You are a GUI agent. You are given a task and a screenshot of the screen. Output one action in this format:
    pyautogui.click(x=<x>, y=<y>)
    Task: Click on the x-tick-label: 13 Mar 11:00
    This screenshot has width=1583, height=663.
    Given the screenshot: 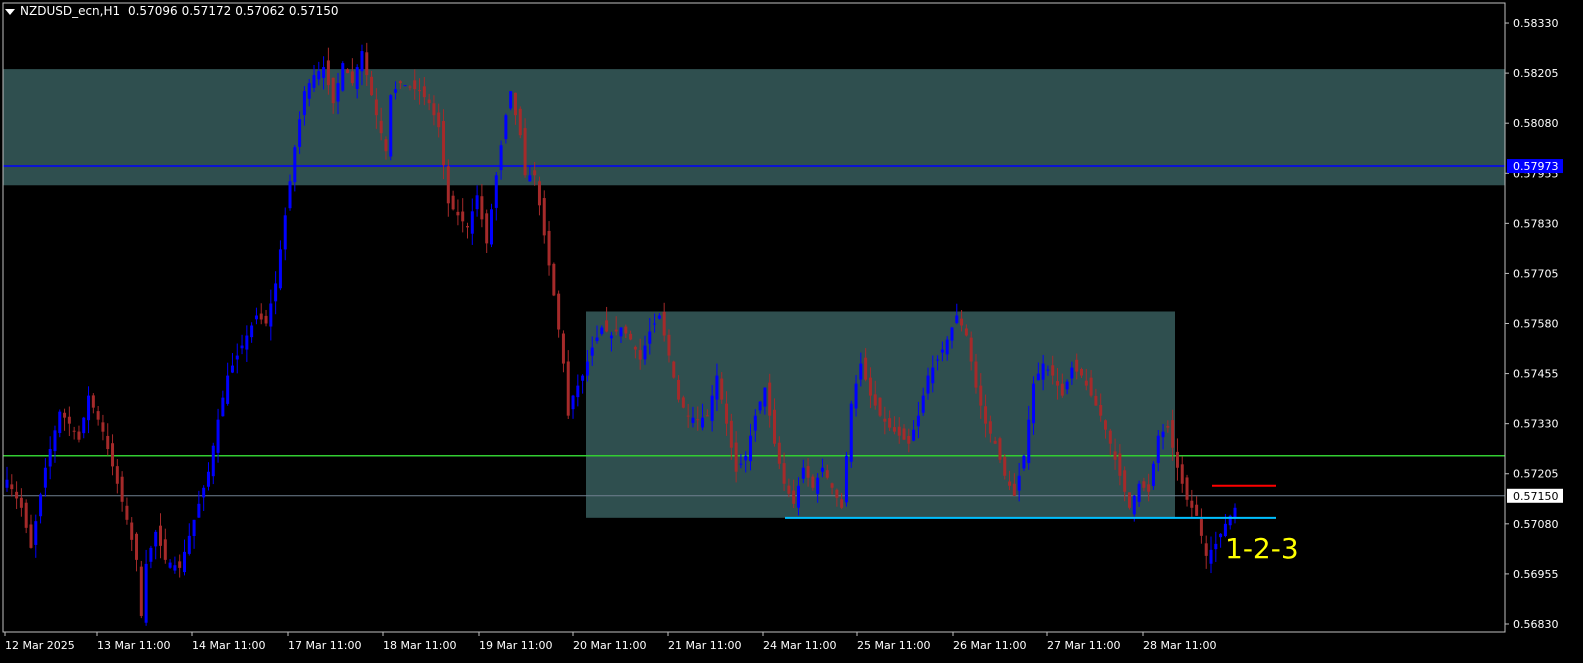 What is the action you would take?
    pyautogui.click(x=133, y=645)
    